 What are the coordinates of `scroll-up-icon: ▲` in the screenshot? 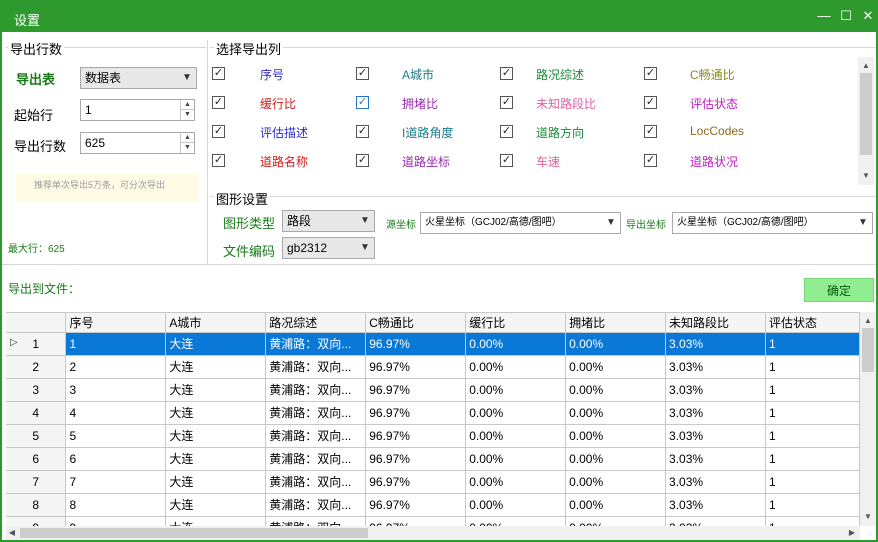 It's located at (868, 321).